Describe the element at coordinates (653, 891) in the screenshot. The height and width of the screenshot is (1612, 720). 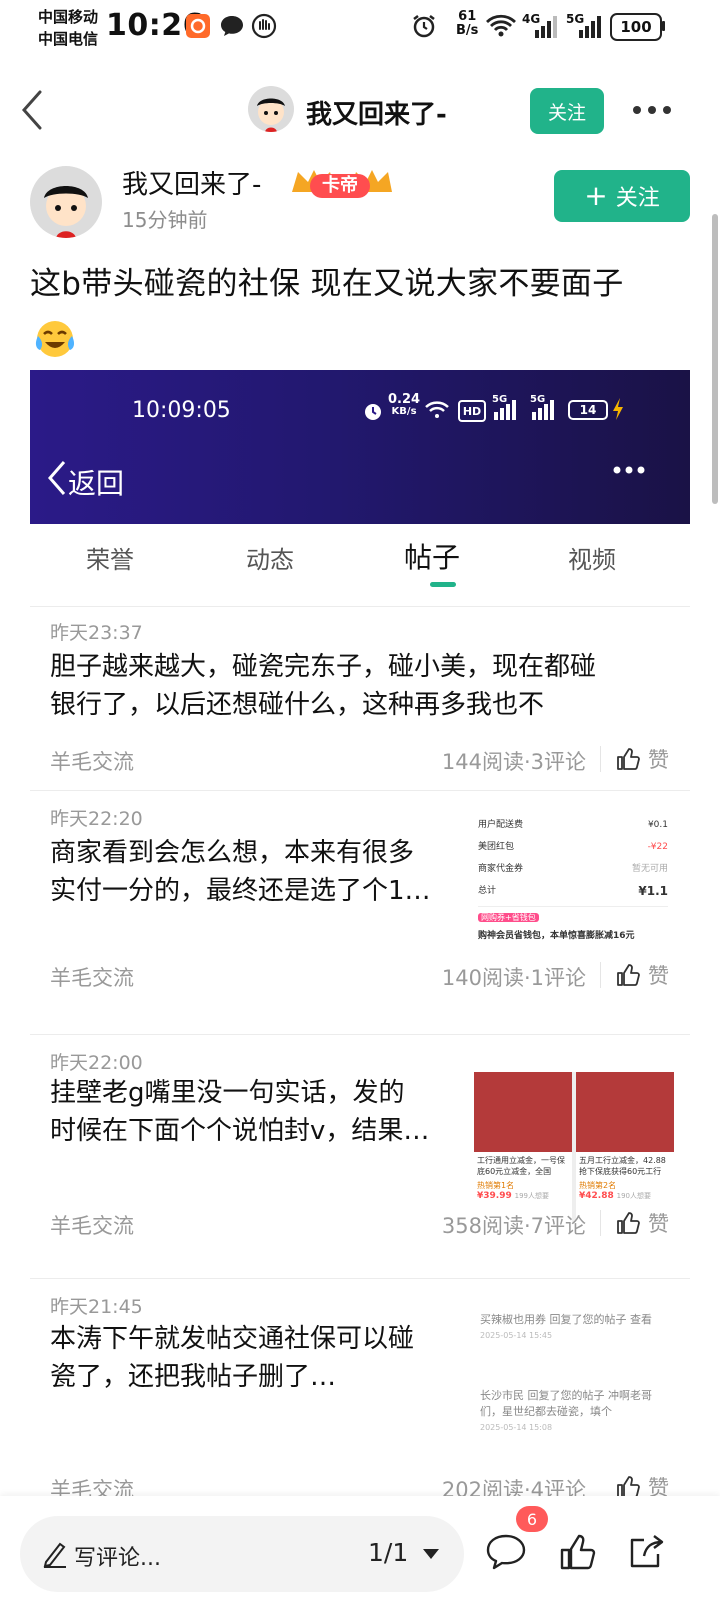
I see `thumb-row-value: ¥1.1` at that location.